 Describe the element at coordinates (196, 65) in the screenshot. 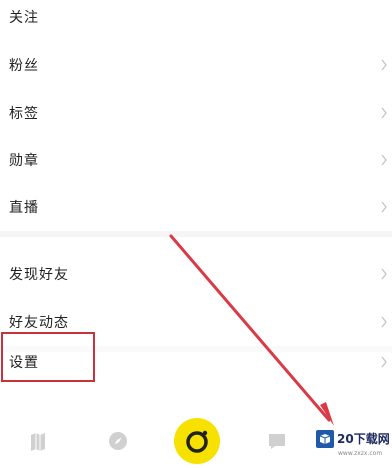

I see `menu-item-fans: 粉丝` at that location.